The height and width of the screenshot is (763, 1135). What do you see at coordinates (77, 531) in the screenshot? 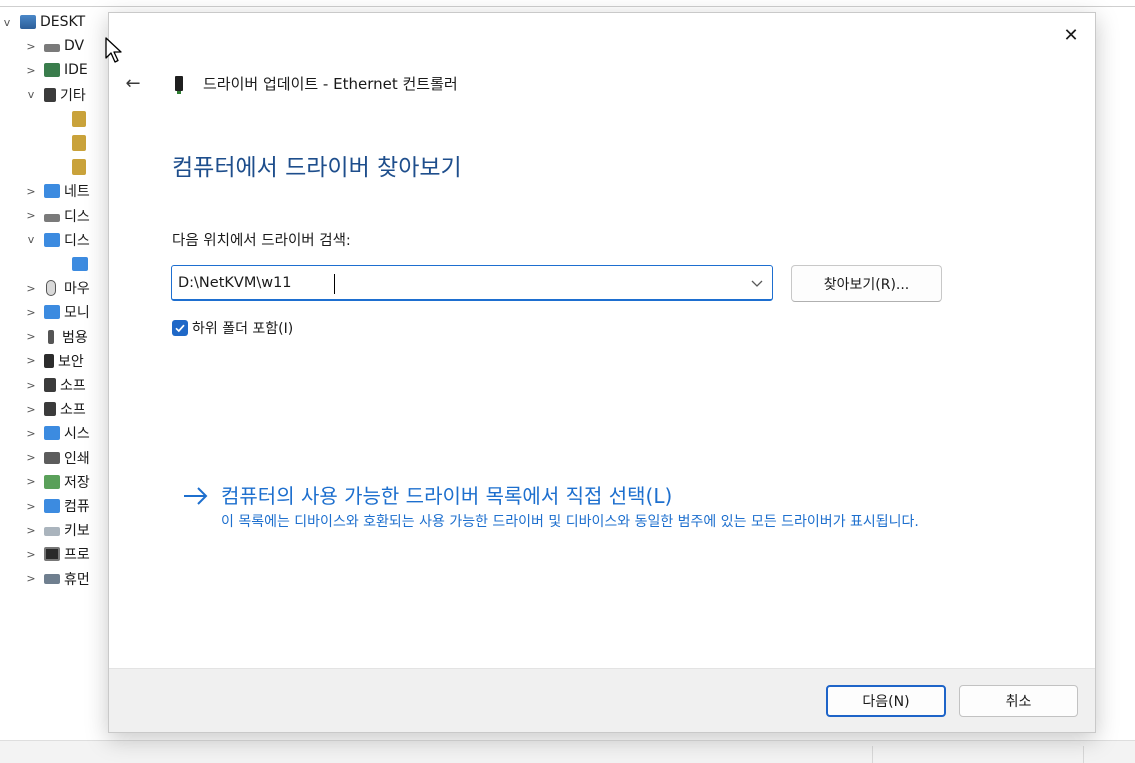
I see `device-tree-item-label: 키보` at bounding box center [77, 531].